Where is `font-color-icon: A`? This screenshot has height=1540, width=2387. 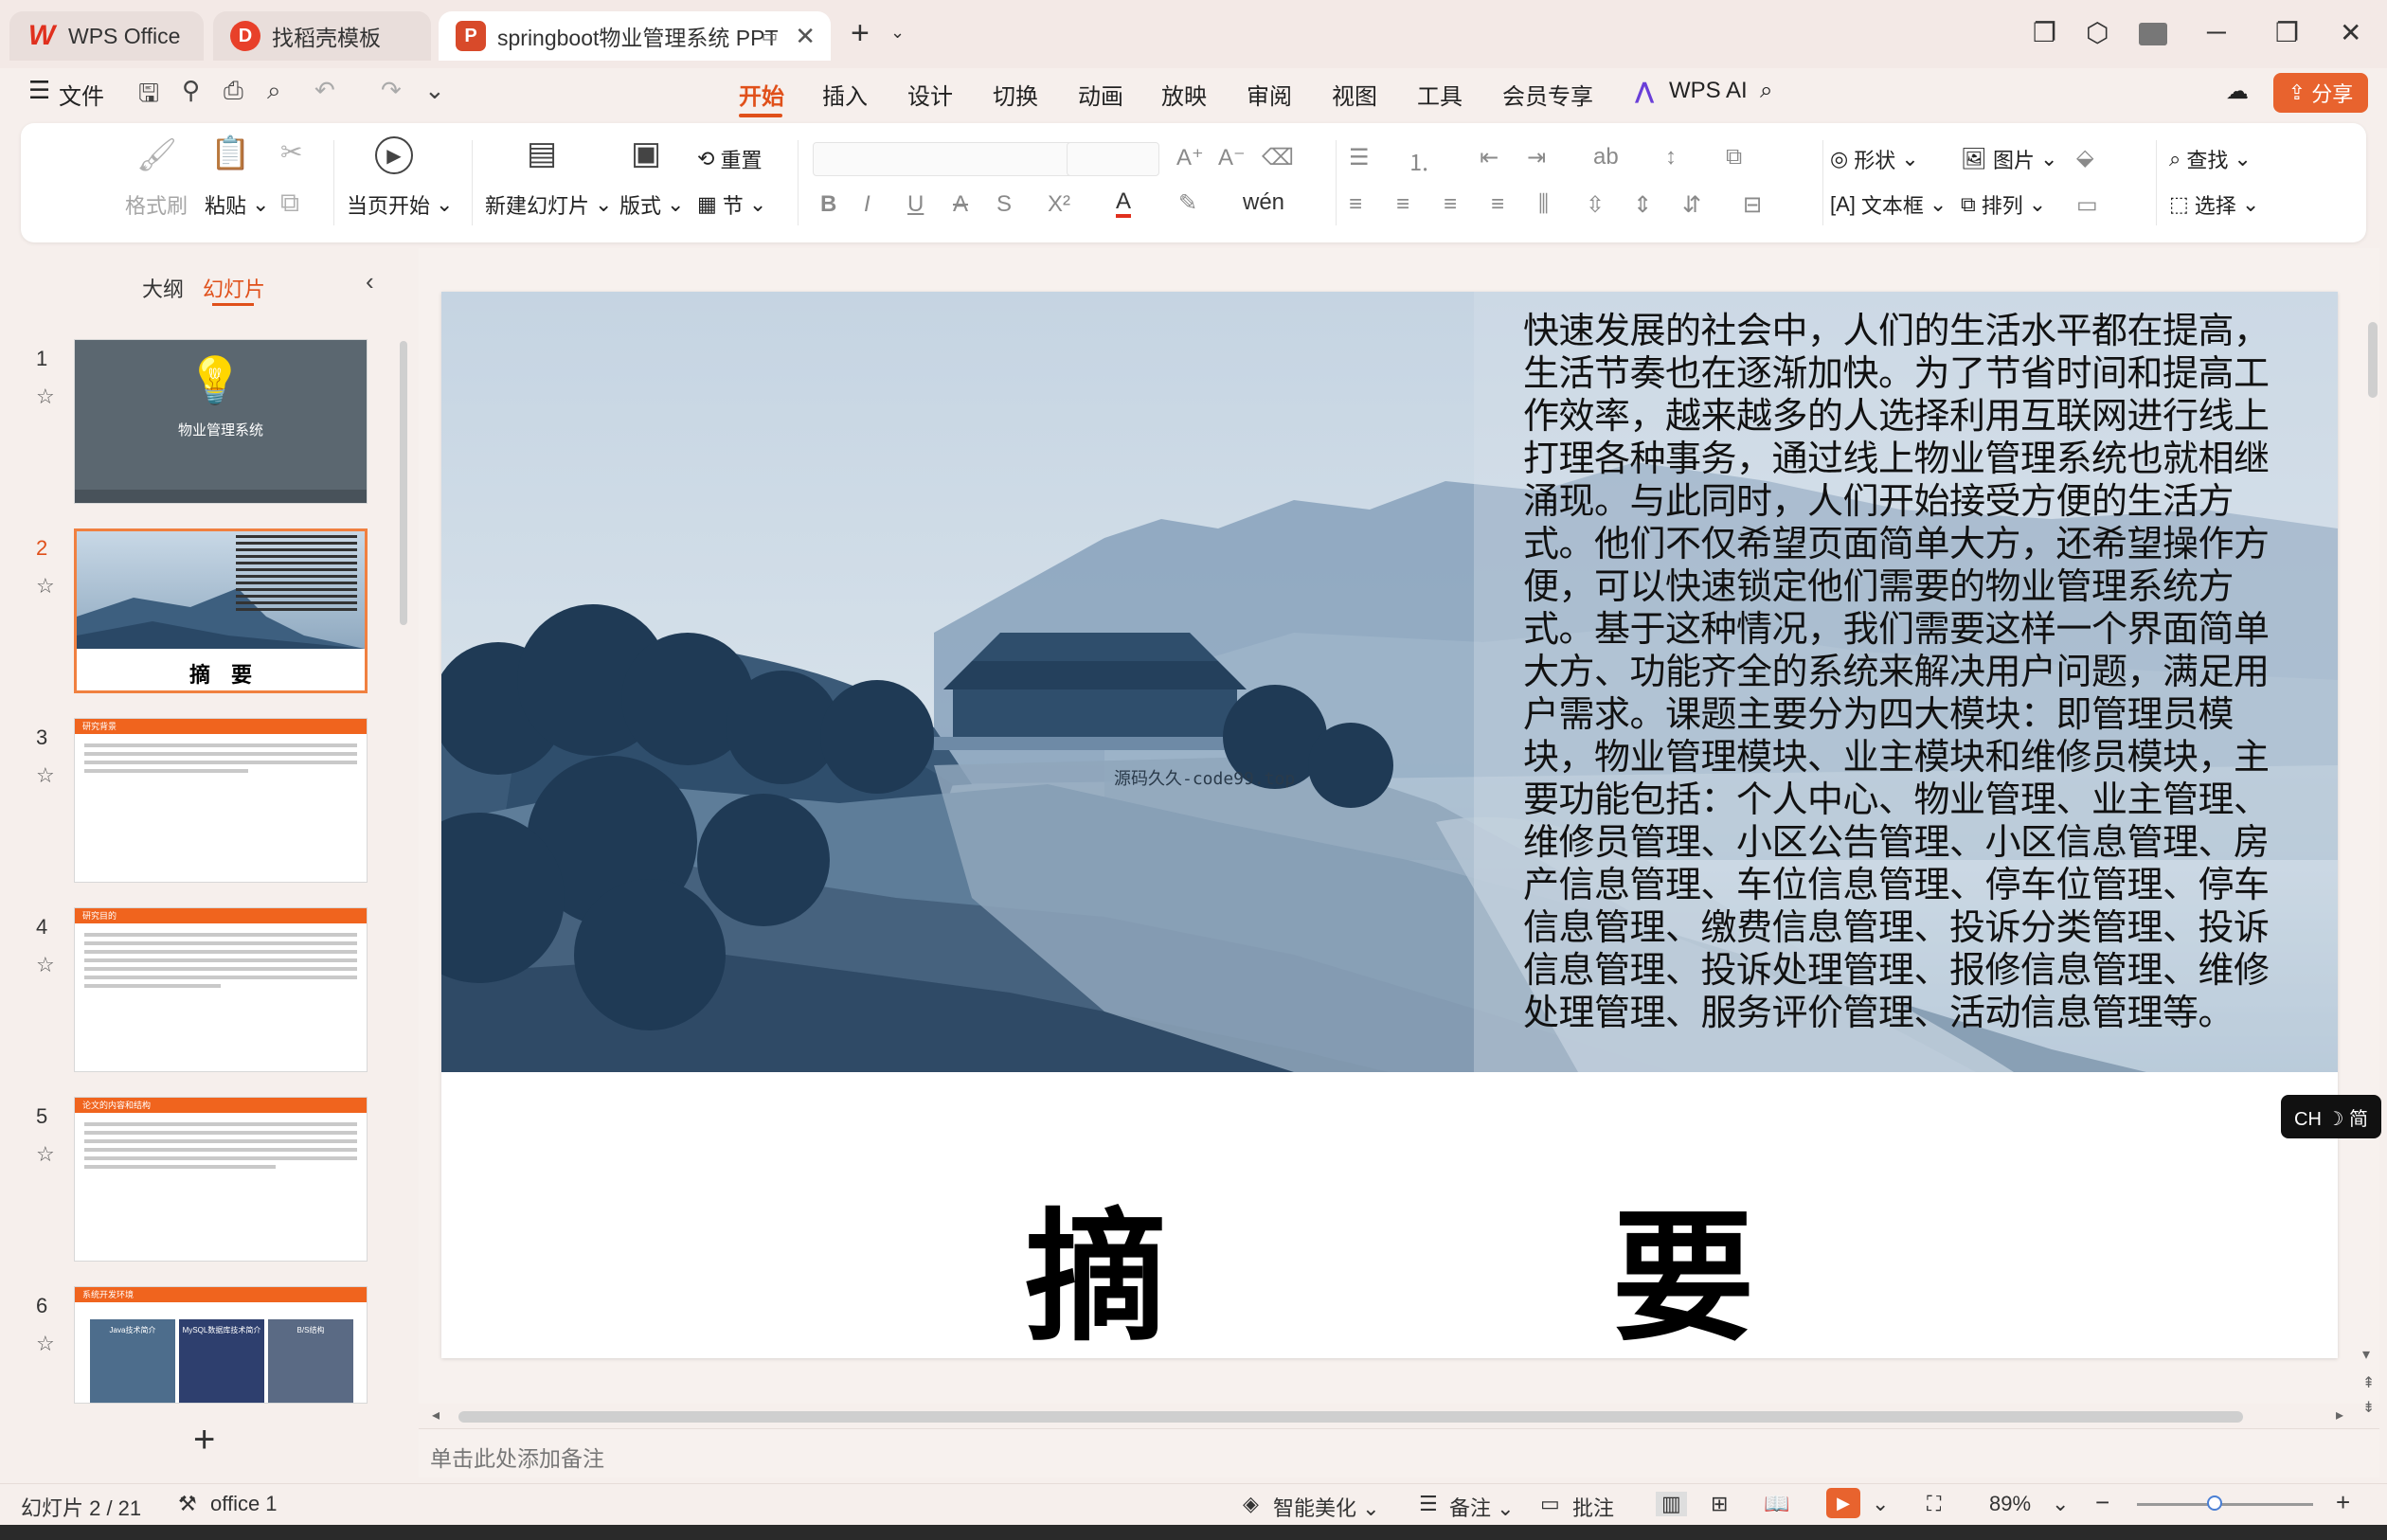 font-color-icon: A is located at coordinates (1124, 203).